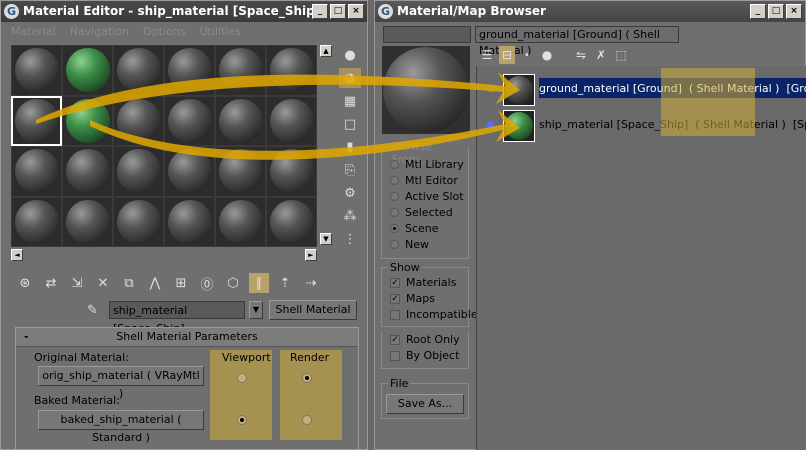 The height and width of the screenshot is (450, 806). I want to click on delete-from-library-icon: ✗, so click(601, 55).